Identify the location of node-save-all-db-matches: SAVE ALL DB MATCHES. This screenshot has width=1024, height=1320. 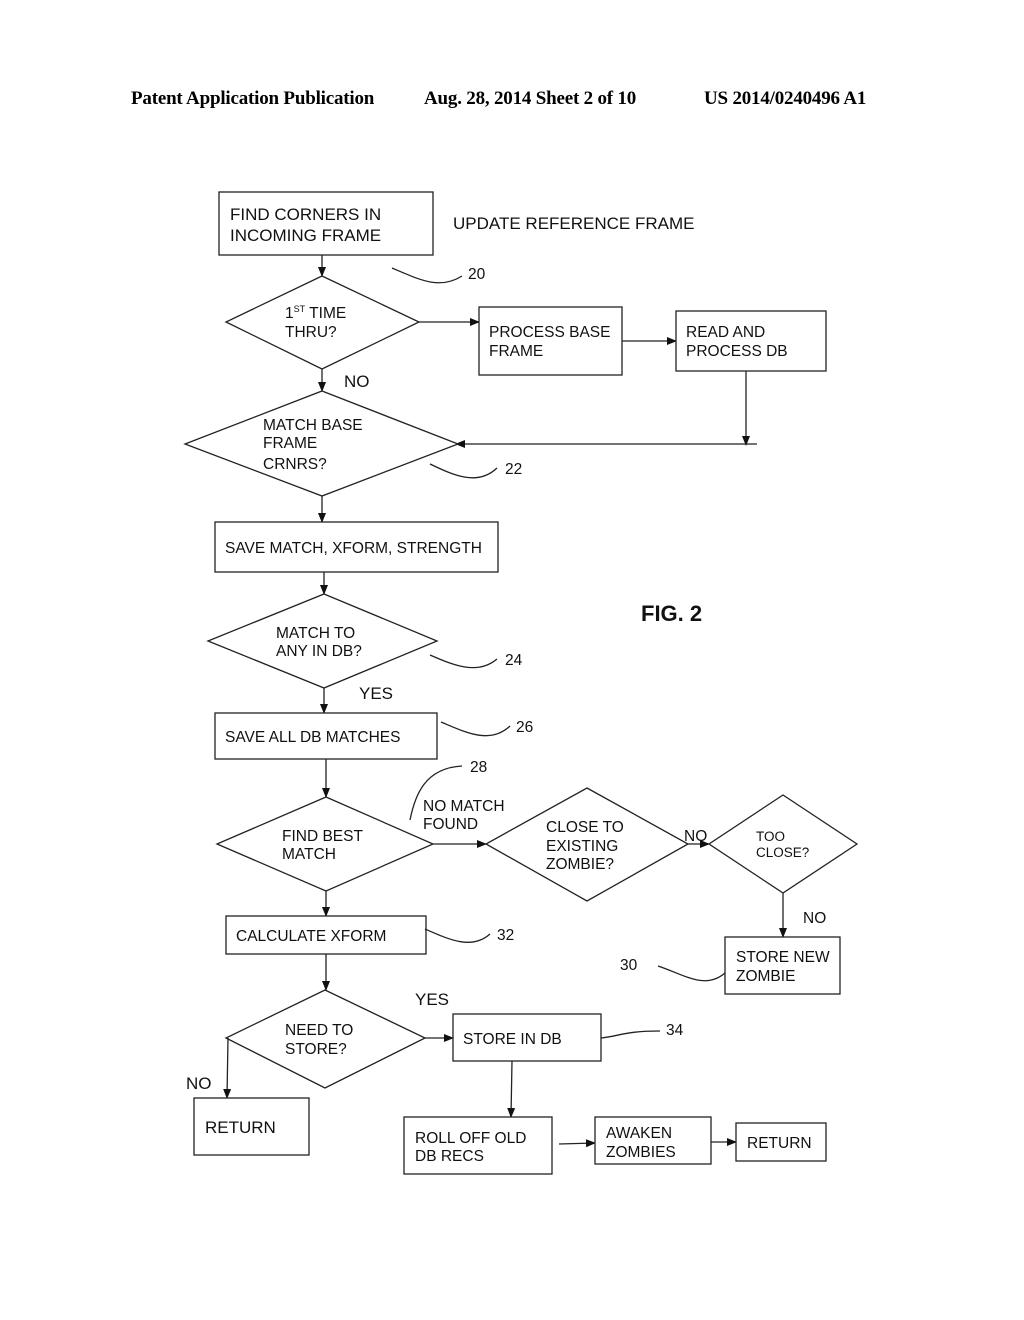
(326, 736).